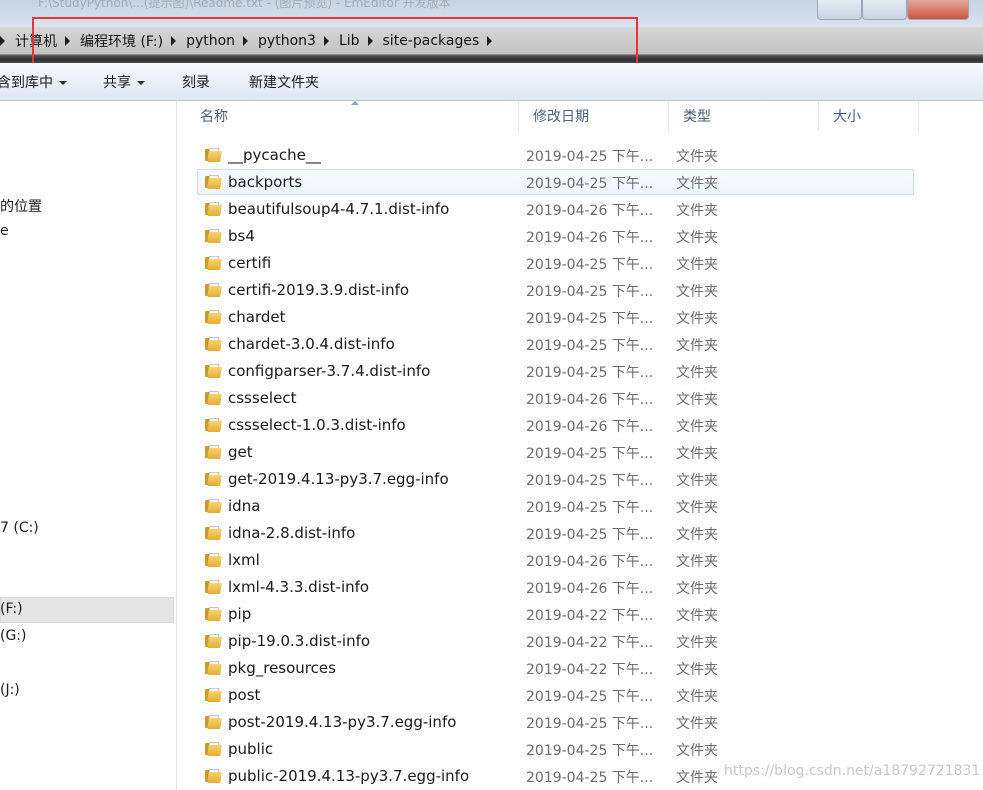 This screenshot has width=983, height=790. What do you see at coordinates (4, 231) in the screenshot?
I see `nav-item-e: e` at bounding box center [4, 231].